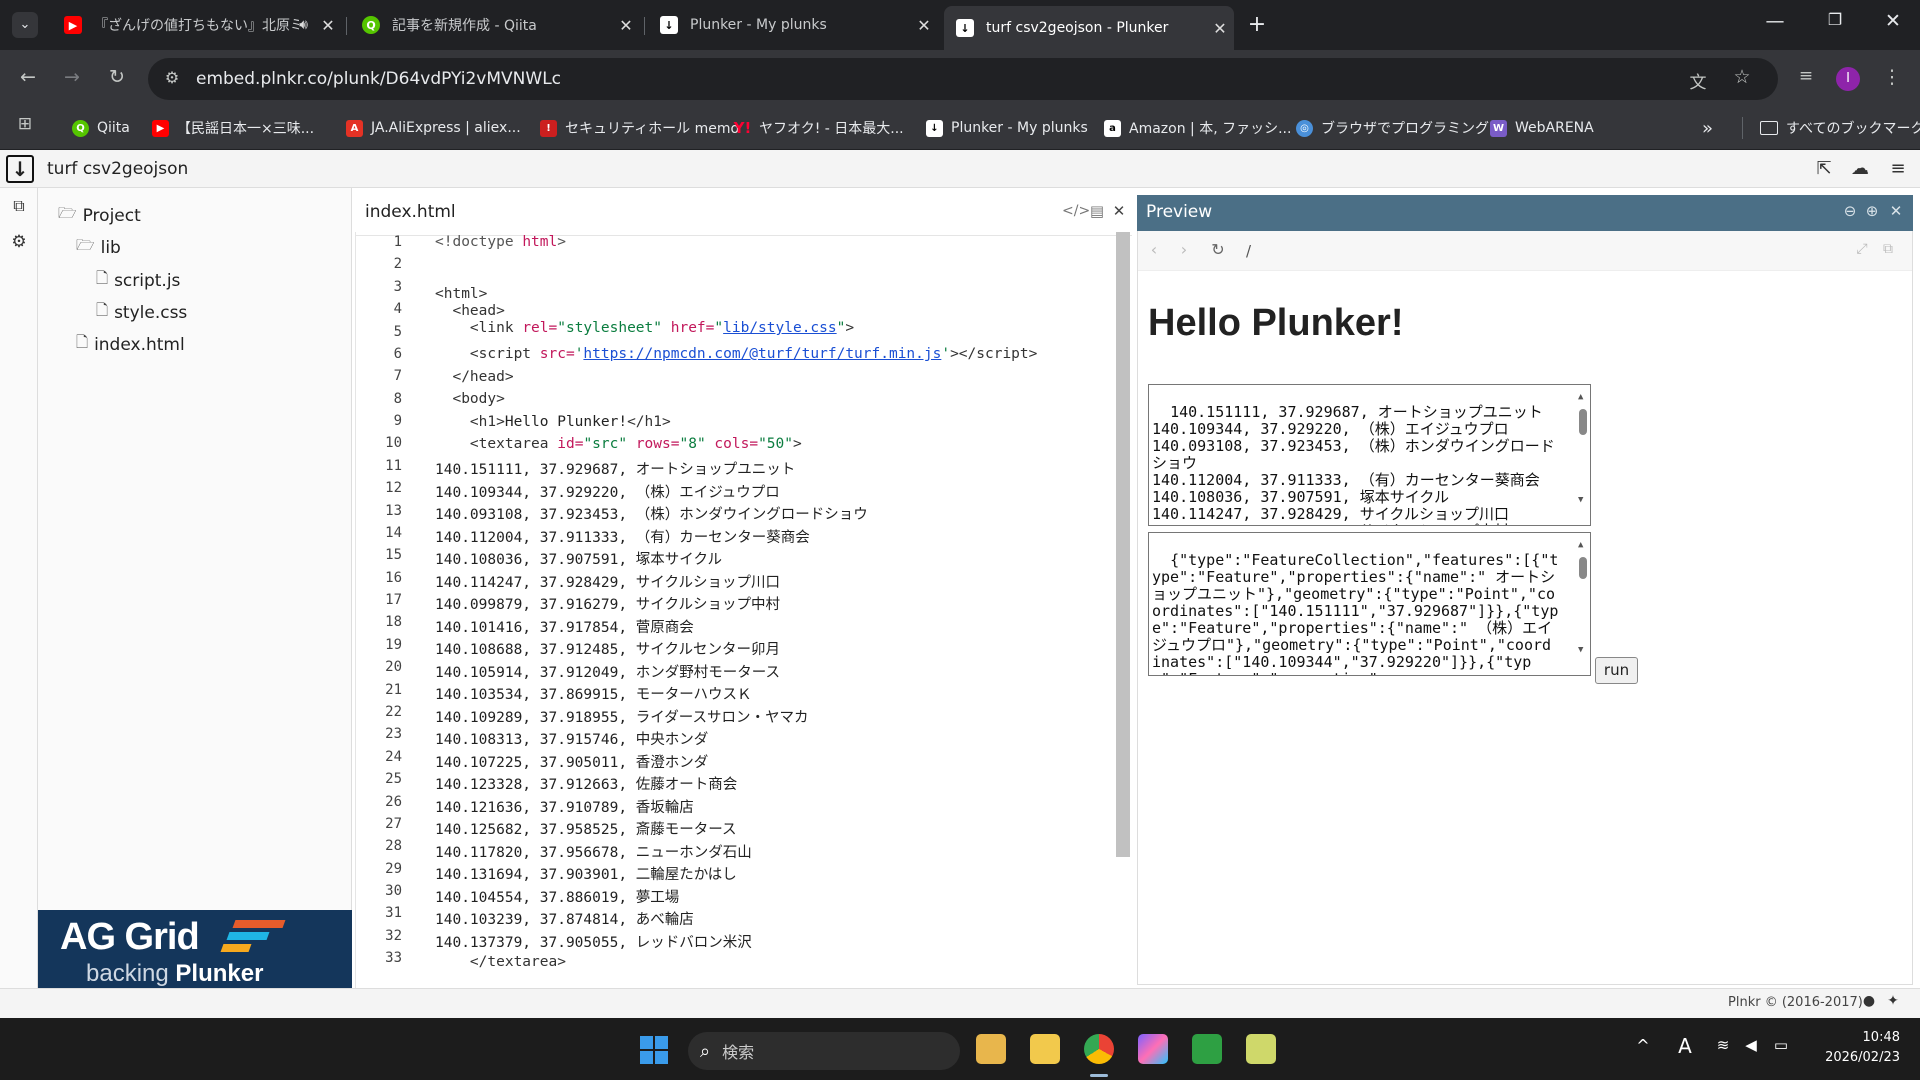 The image size is (1920, 1080). Describe the element at coordinates (117, 77) in the screenshot. I see `reload-icon: ↻` at that location.